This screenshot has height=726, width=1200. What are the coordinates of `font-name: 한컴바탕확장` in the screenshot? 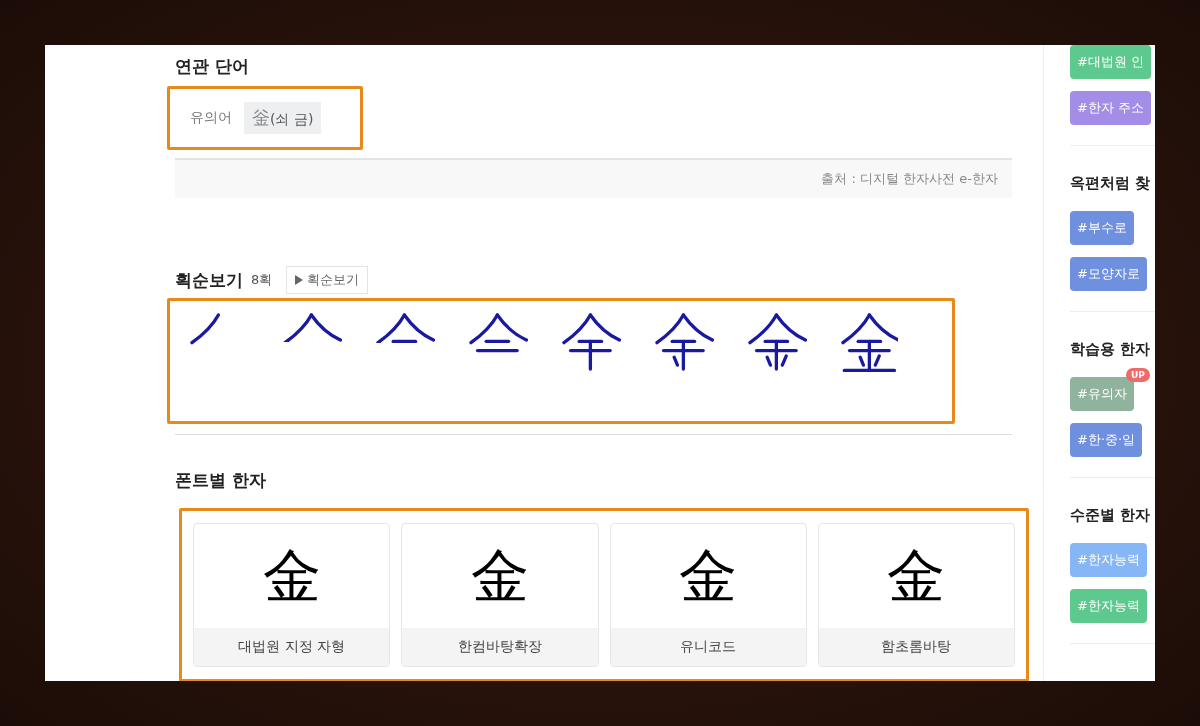 It's located at (500, 647).